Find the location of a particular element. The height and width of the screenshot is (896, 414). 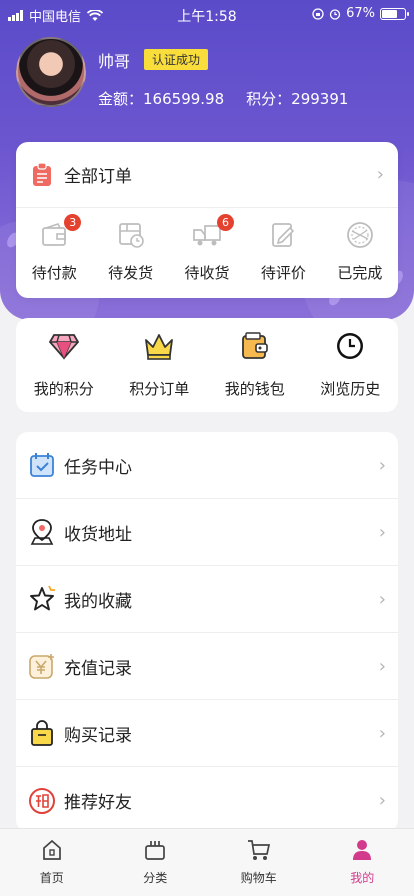

tab-label: 购物车 is located at coordinates (258, 878).